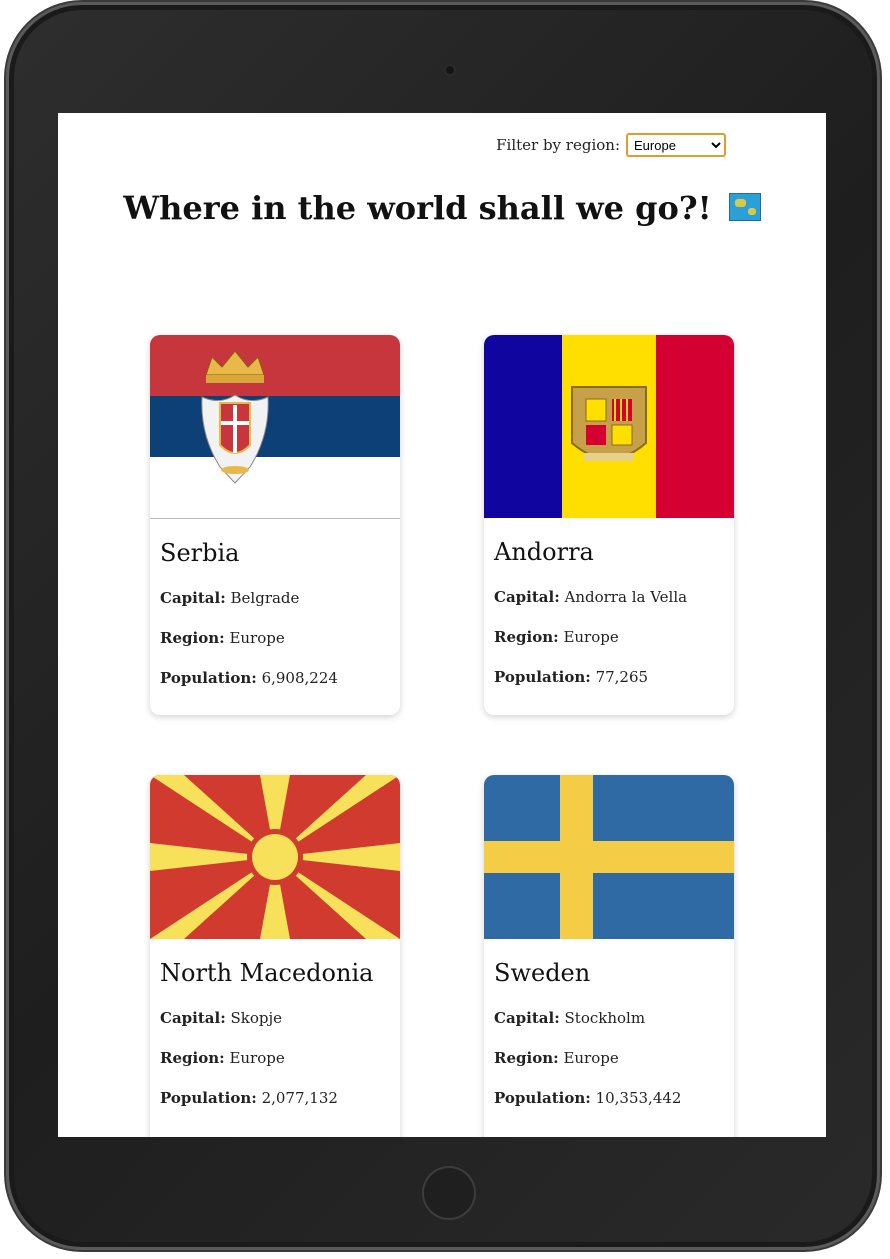  I want to click on capital-row: Capital: Skopje, so click(275, 1018).